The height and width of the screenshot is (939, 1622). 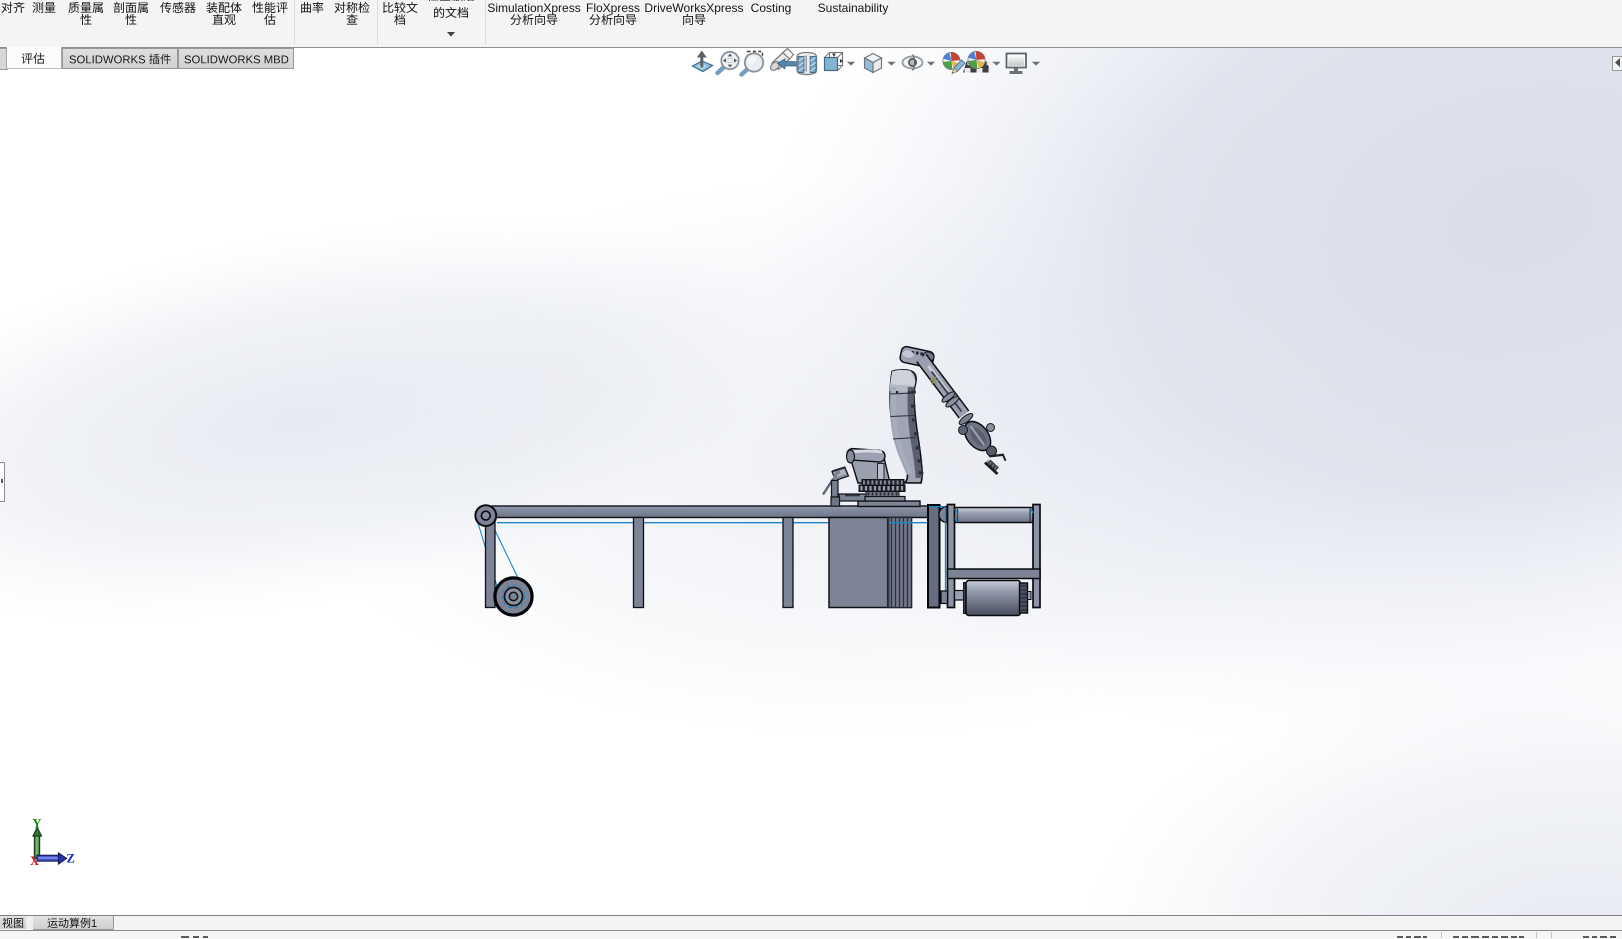 What do you see at coordinates (71, 859) in the screenshot?
I see `svg-text: Z` at bounding box center [71, 859].